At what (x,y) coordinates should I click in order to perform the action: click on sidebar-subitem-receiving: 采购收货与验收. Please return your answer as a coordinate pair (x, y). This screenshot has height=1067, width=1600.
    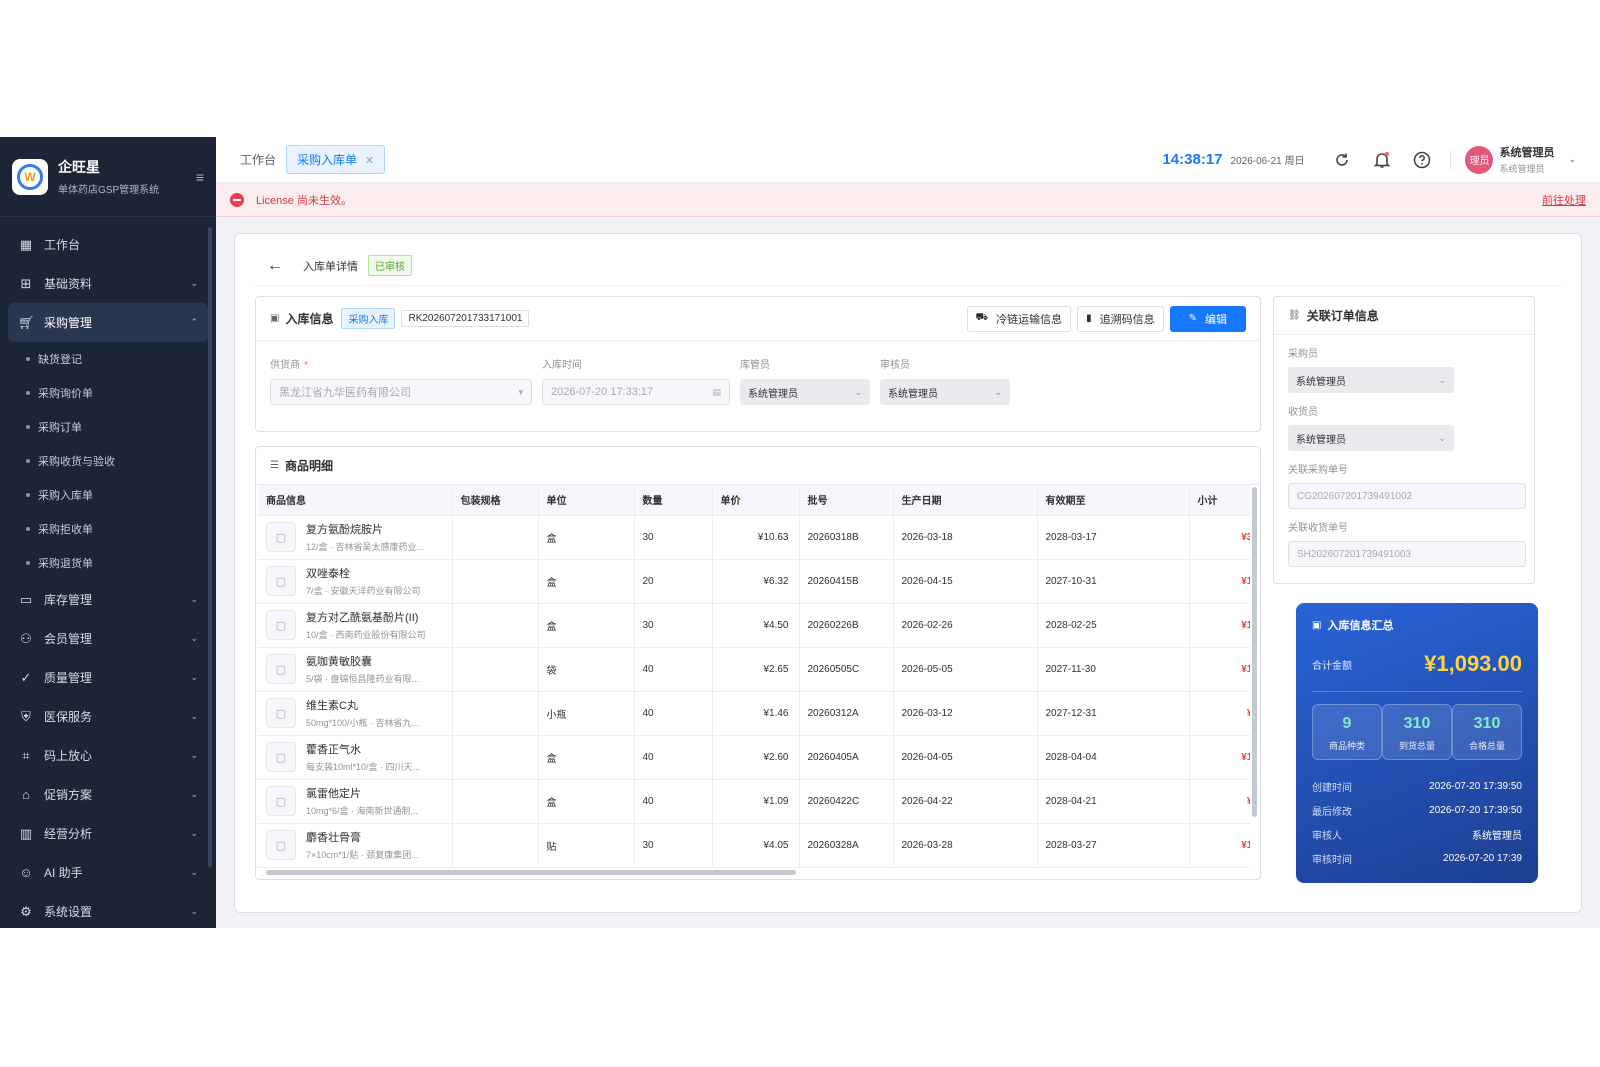
    Looking at the image, I should click on (108, 461).